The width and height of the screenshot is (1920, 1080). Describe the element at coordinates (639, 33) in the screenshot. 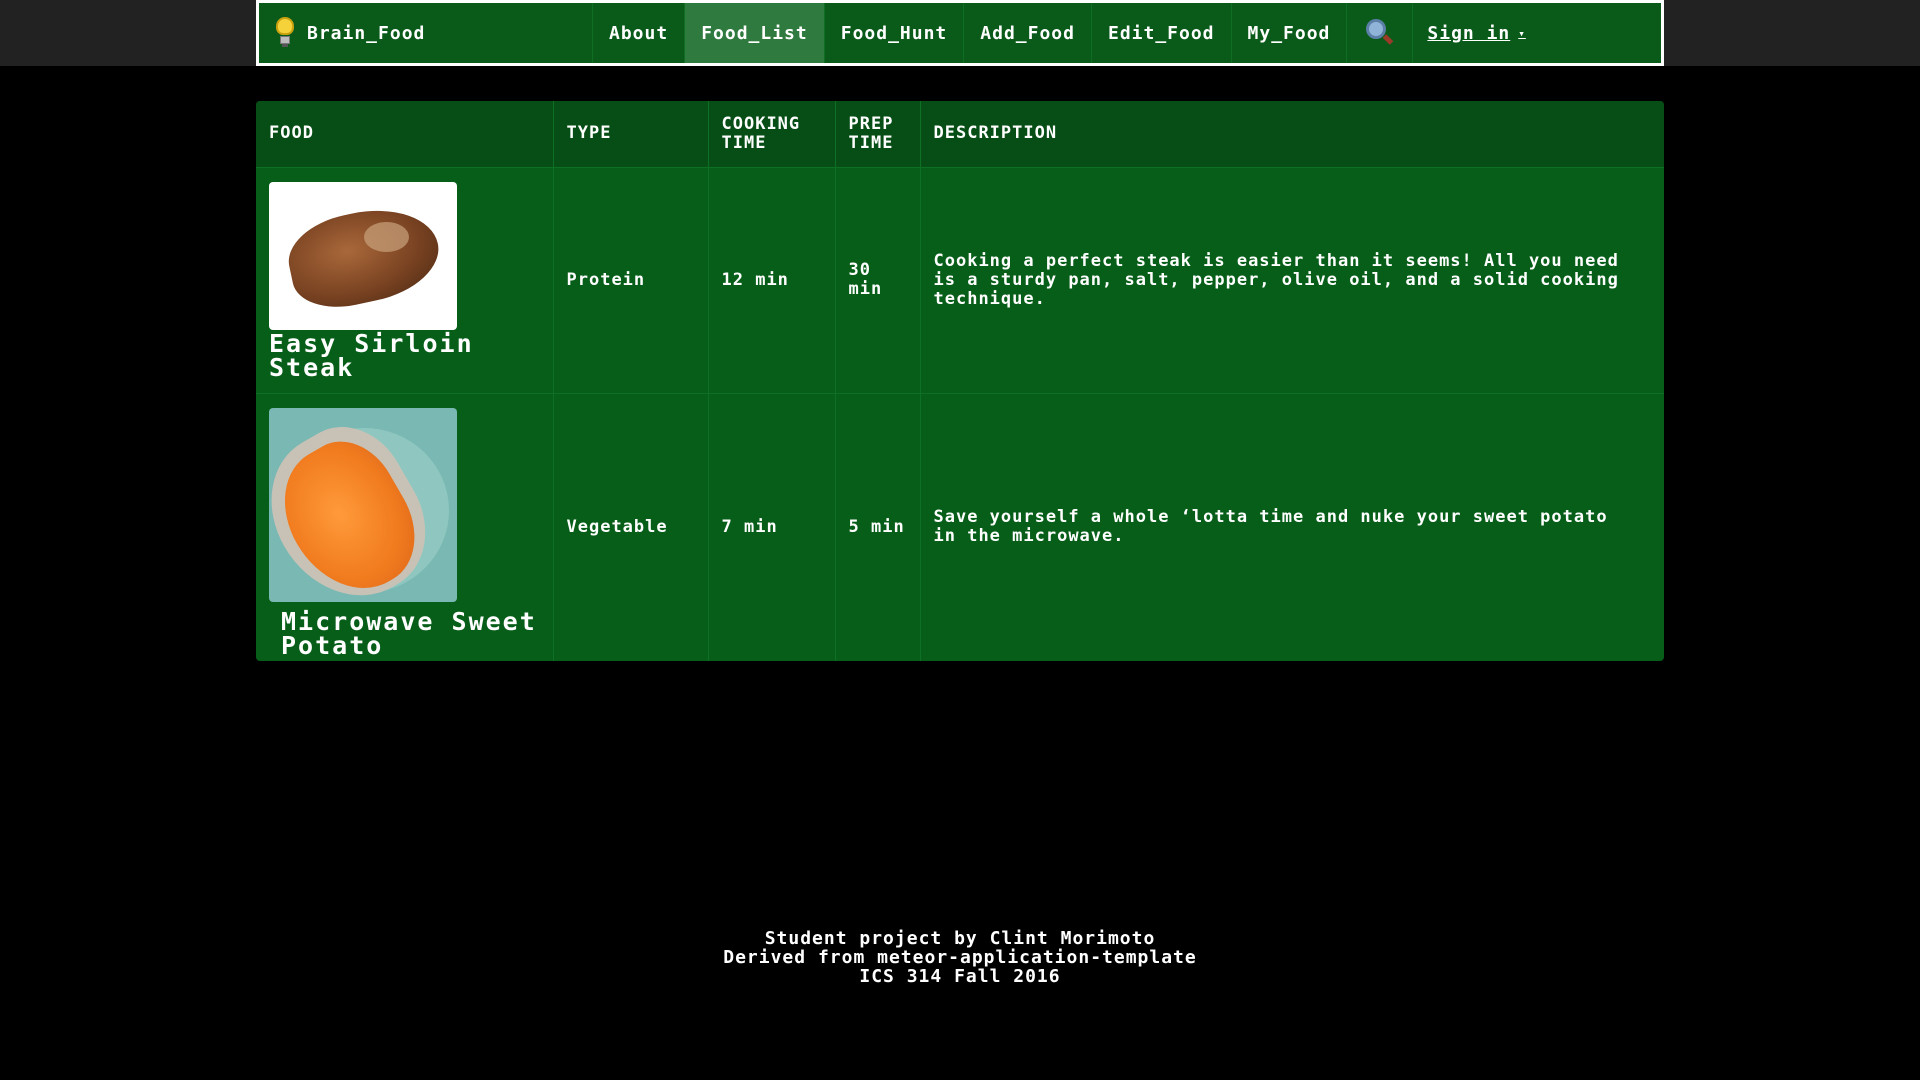

I see `nav-item-about: About` at that location.